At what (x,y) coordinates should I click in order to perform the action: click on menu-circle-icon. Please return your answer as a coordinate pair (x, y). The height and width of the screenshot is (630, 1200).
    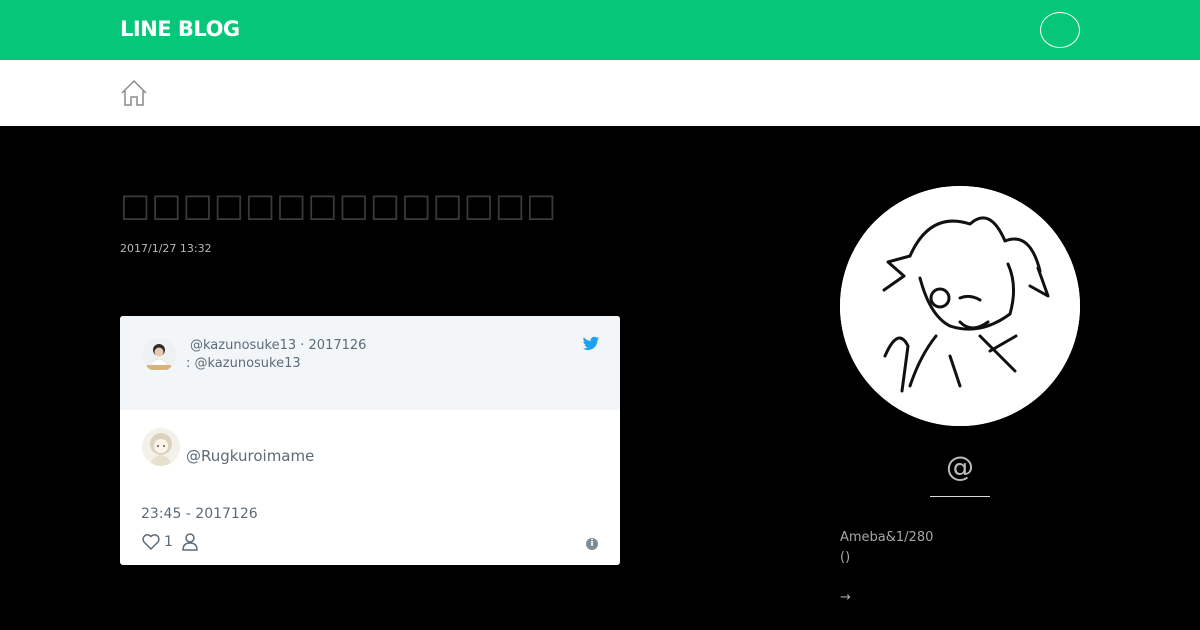
    Looking at the image, I should click on (1060, 30).